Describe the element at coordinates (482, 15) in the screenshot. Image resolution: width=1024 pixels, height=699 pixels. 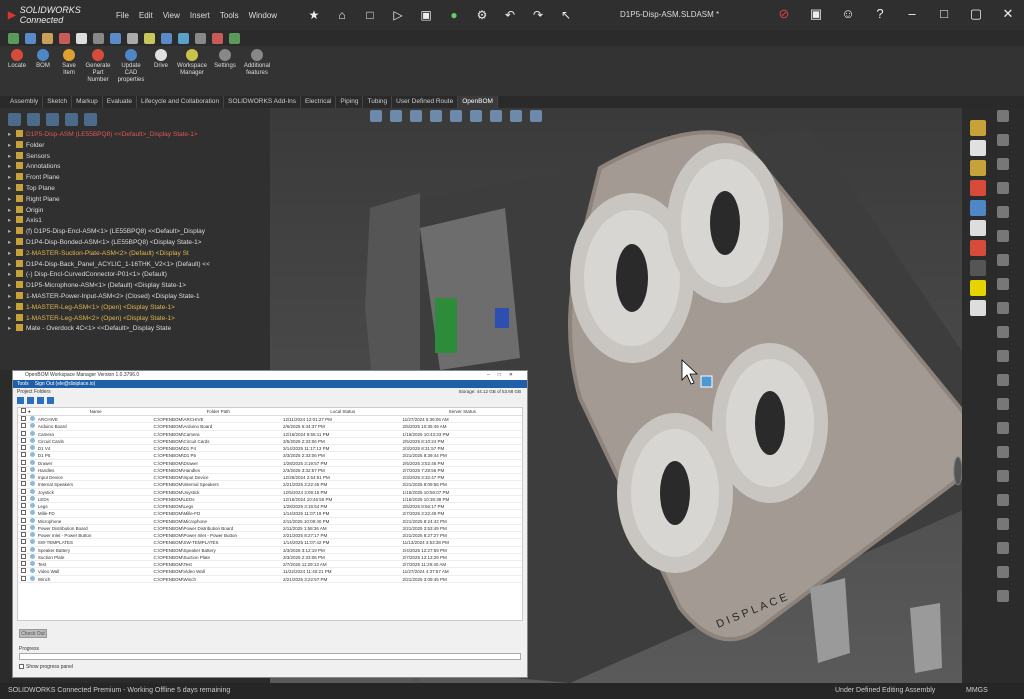
I see `options-gear-icon: ⚙` at that location.